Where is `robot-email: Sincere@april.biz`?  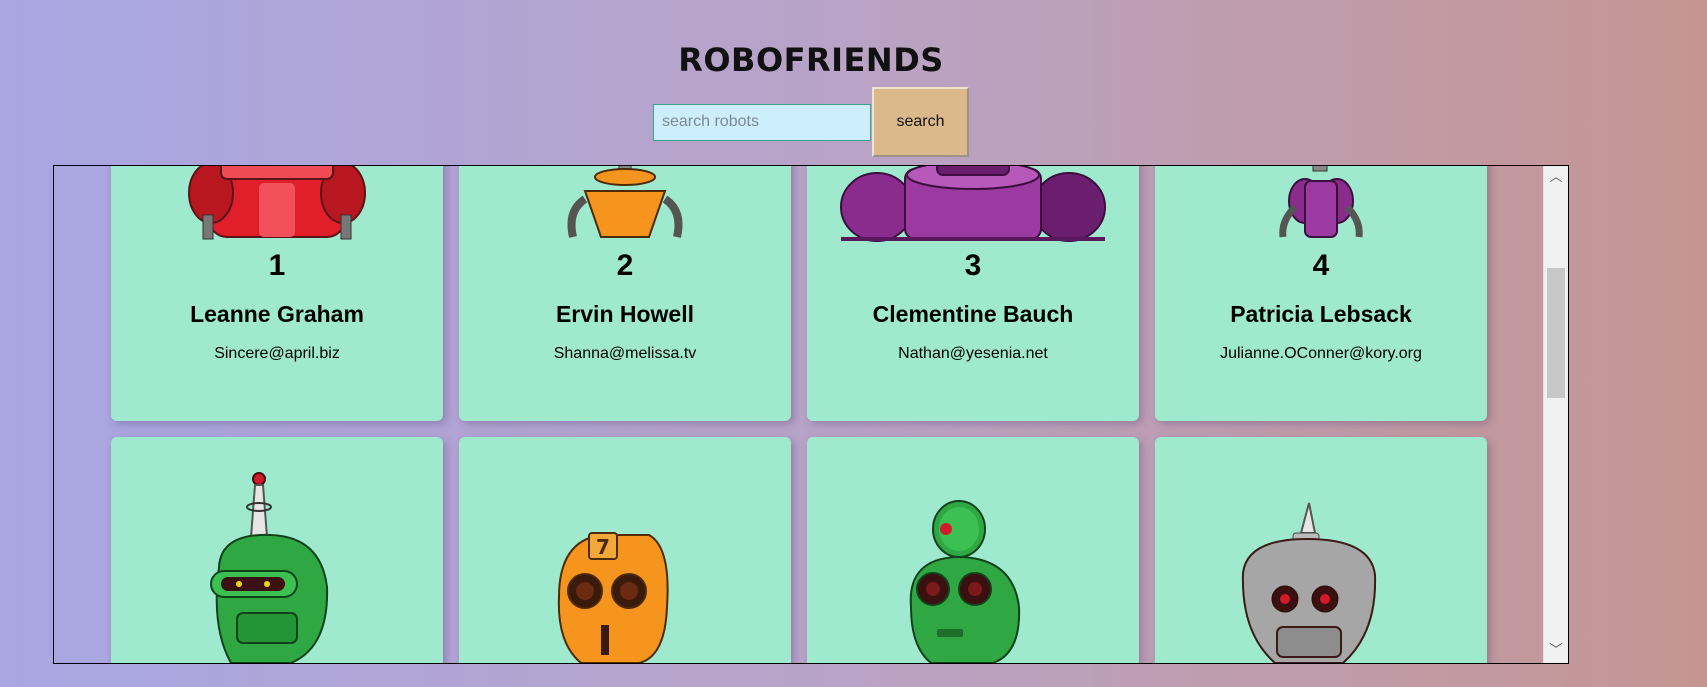
robot-email: Sincere@april.biz is located at coordinates (277, 353).